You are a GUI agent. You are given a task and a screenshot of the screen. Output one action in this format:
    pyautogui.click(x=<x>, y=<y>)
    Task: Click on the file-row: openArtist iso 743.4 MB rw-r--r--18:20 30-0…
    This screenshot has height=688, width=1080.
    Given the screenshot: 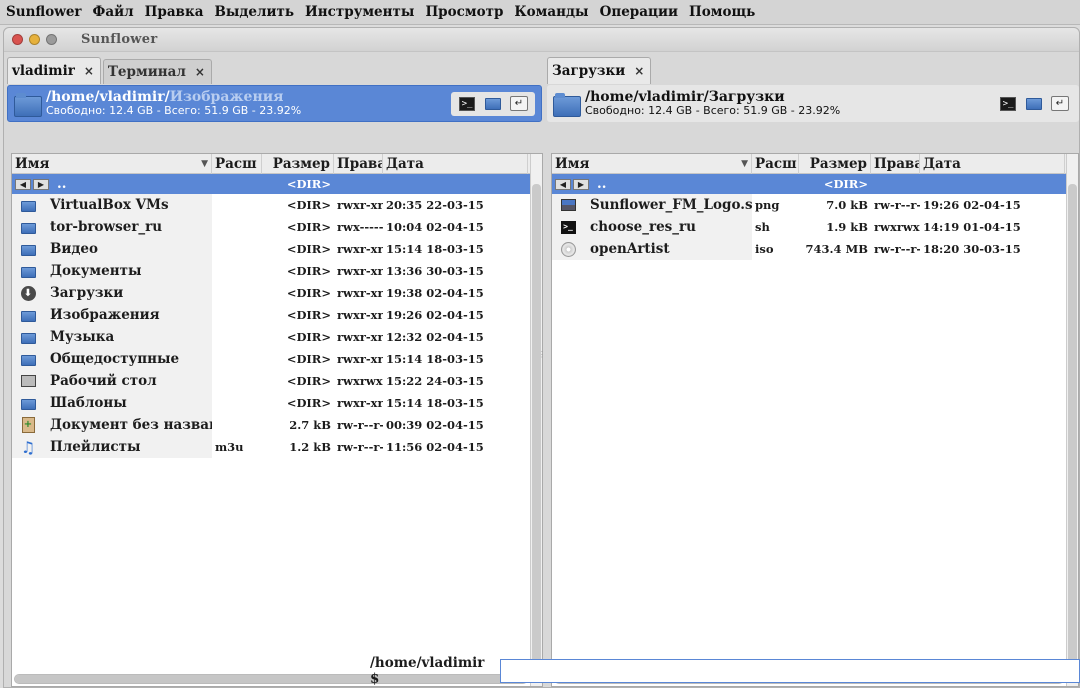 What is the action you would take?
    pyautogui.click(x=815, y=249)
    